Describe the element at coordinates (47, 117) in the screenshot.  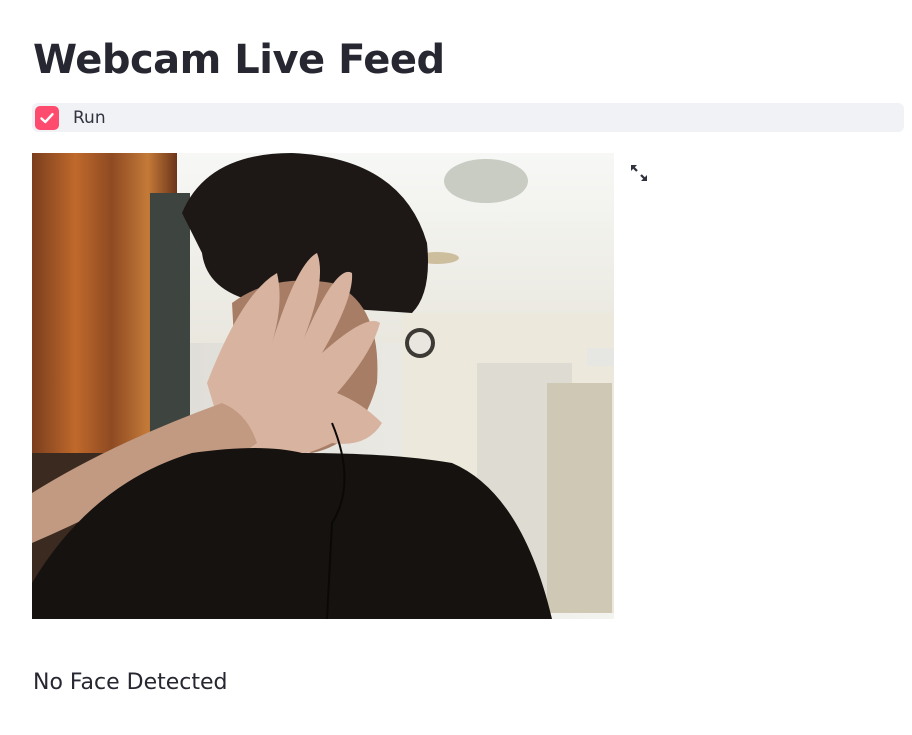
I see `checkbox-checked-icon` at that location.